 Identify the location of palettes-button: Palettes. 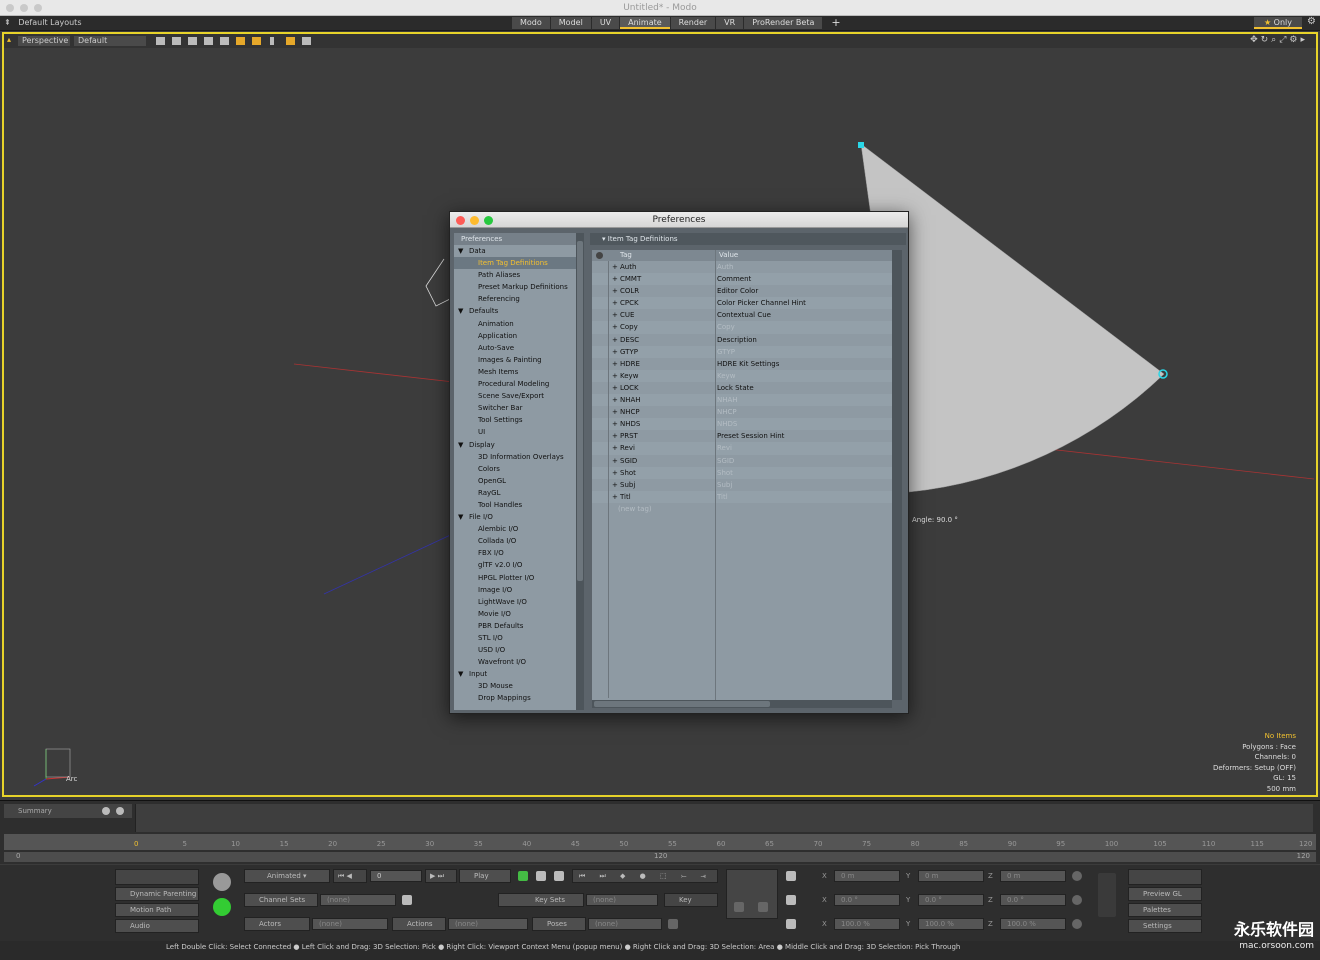
(1165, 910).